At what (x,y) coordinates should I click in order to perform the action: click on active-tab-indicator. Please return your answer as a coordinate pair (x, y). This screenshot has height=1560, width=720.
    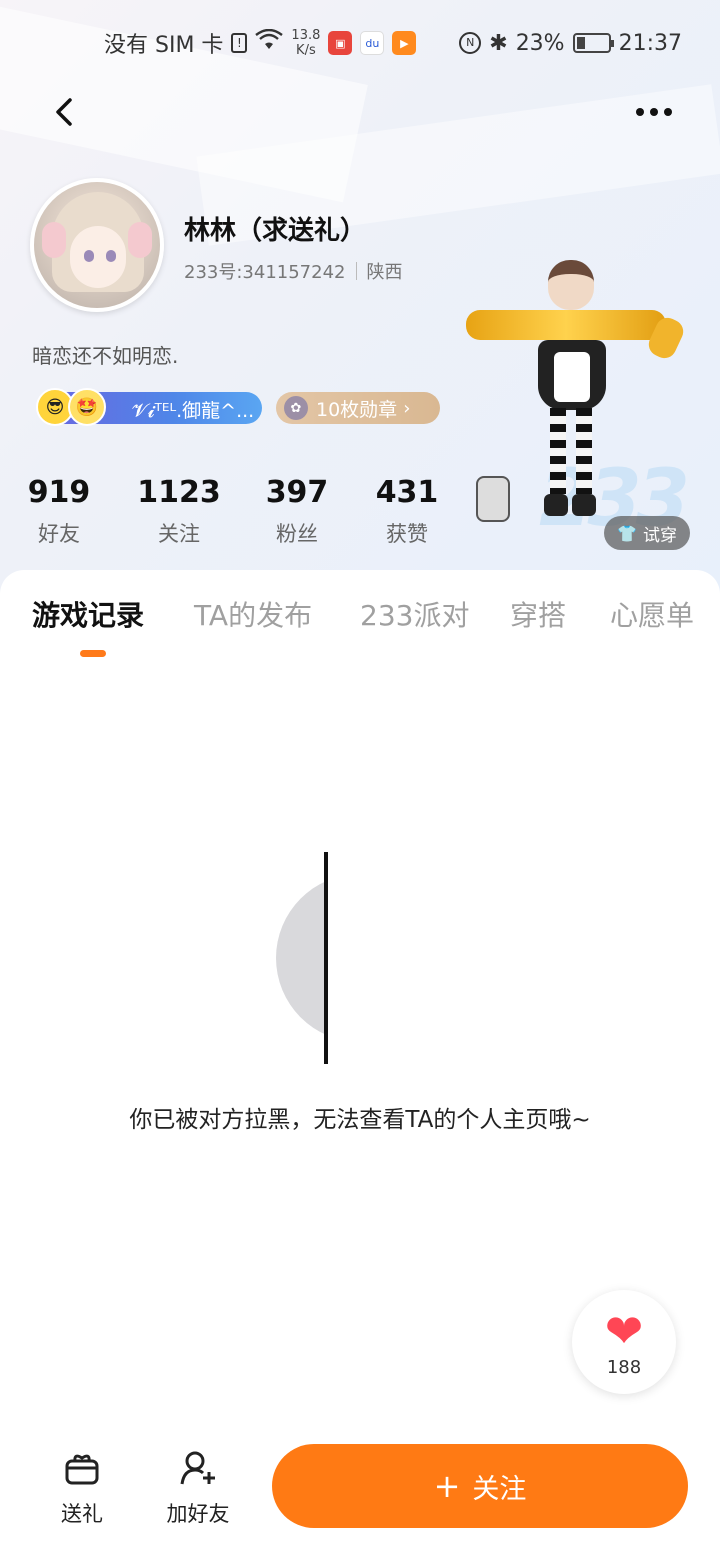
    Looking at the image, I should click on (93, 653).